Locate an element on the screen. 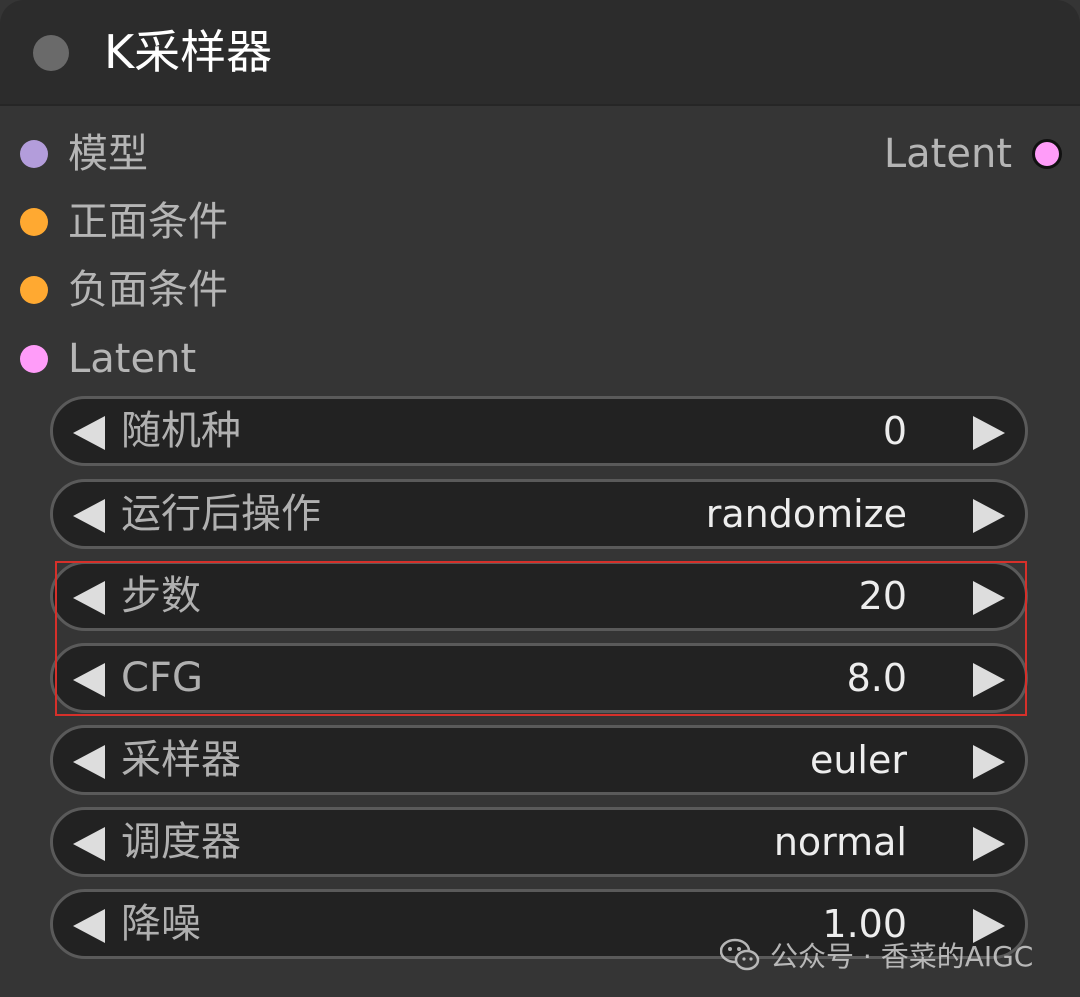 This screenshot has width=1080, height=997. input-slot-positive: 正面条件 is located at coordinates (124, 222).